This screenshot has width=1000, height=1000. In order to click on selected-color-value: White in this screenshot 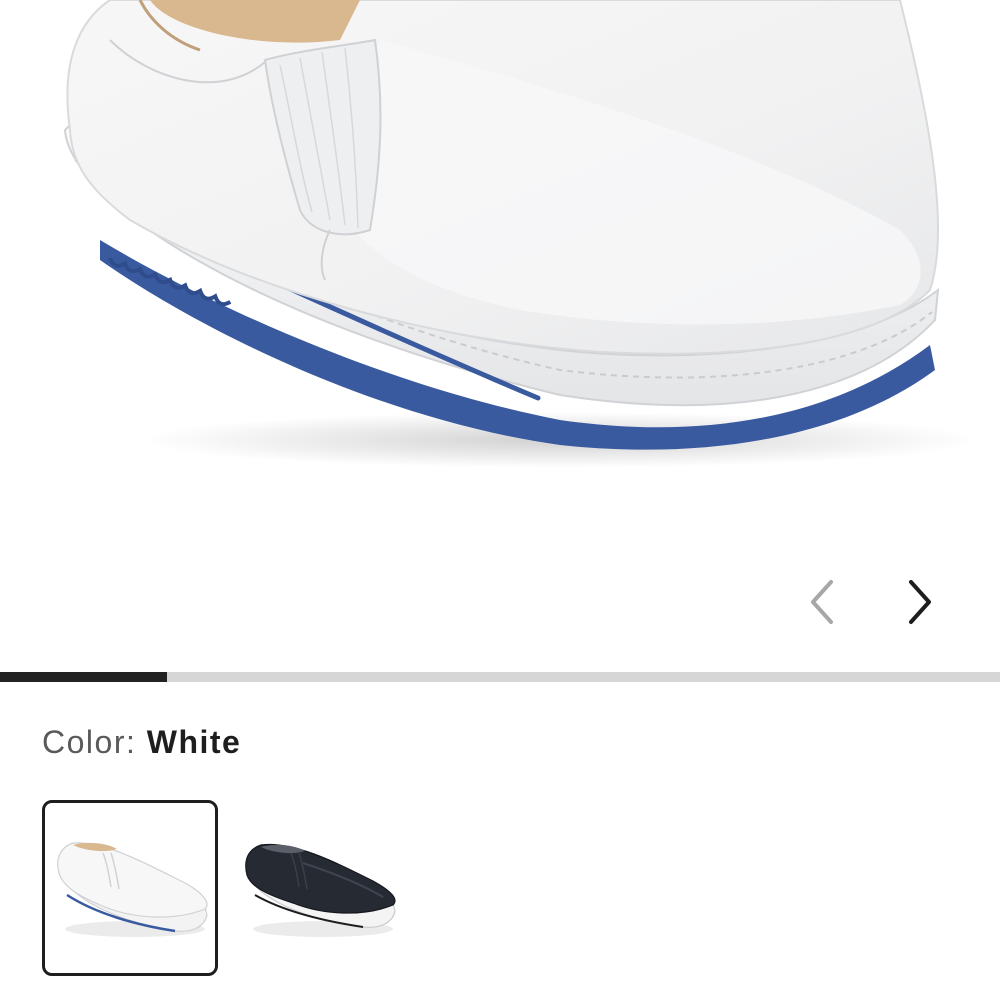, I will do `click(194, 742)`.